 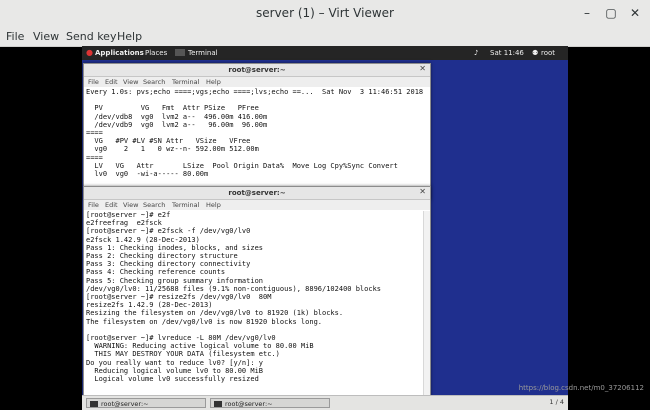 I want to click on guest-taskbar: root@server:~ root@server:~ 1 / 4, so click(x=325, y=402).